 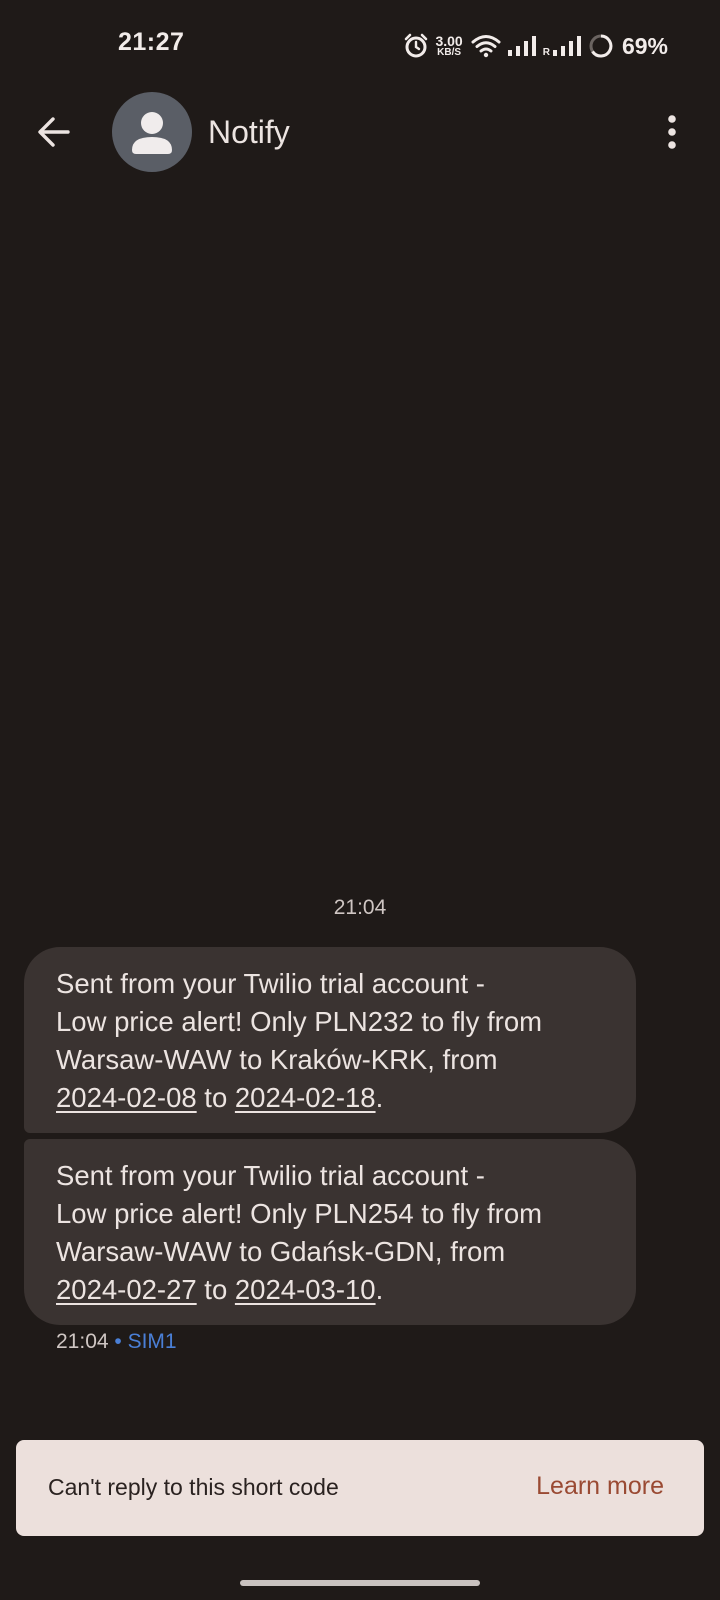 What do you see at coordinates (416, 45) in the screenshot?
I see `alarm-icon` at bounding box center [416, 45].